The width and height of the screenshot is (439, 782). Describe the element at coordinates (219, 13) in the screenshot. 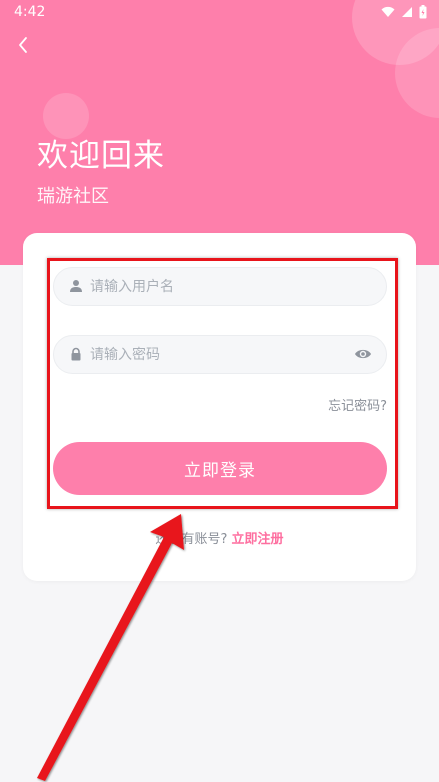

I see `status-bar: 4:42` at that location.